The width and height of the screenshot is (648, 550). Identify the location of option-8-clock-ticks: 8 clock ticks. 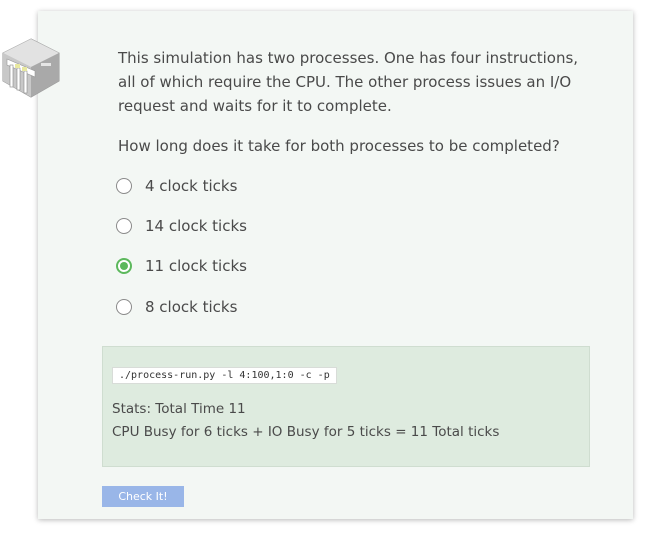
(176, 307).